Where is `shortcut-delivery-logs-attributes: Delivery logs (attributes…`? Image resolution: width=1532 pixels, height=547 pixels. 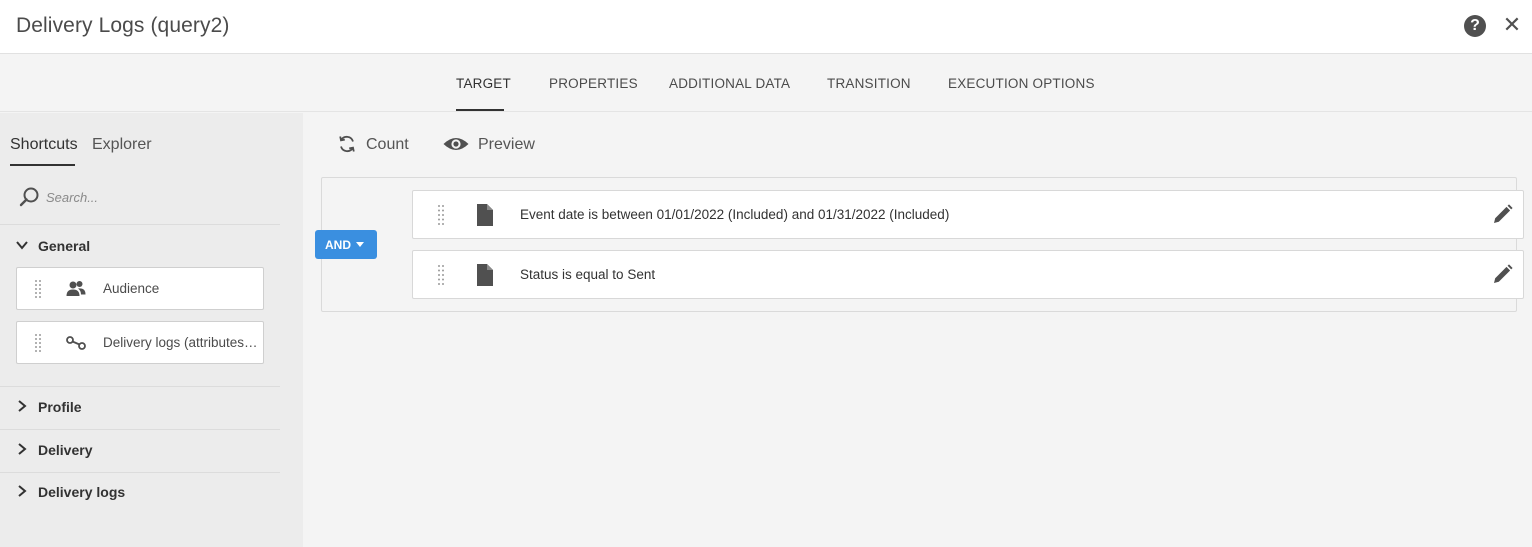 shortcut-delivery-logs-attributes: Delivery logs (attributes… is located at coordinates (140, 342).